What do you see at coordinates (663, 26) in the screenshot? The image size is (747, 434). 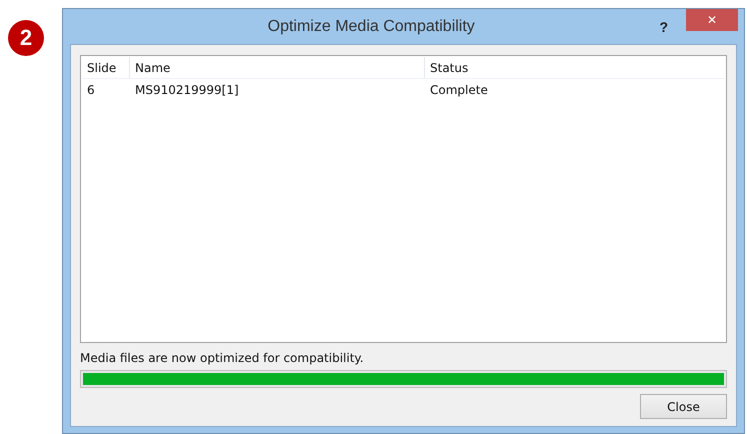 I see `help-button: ?` at bounding box center [663, 26].